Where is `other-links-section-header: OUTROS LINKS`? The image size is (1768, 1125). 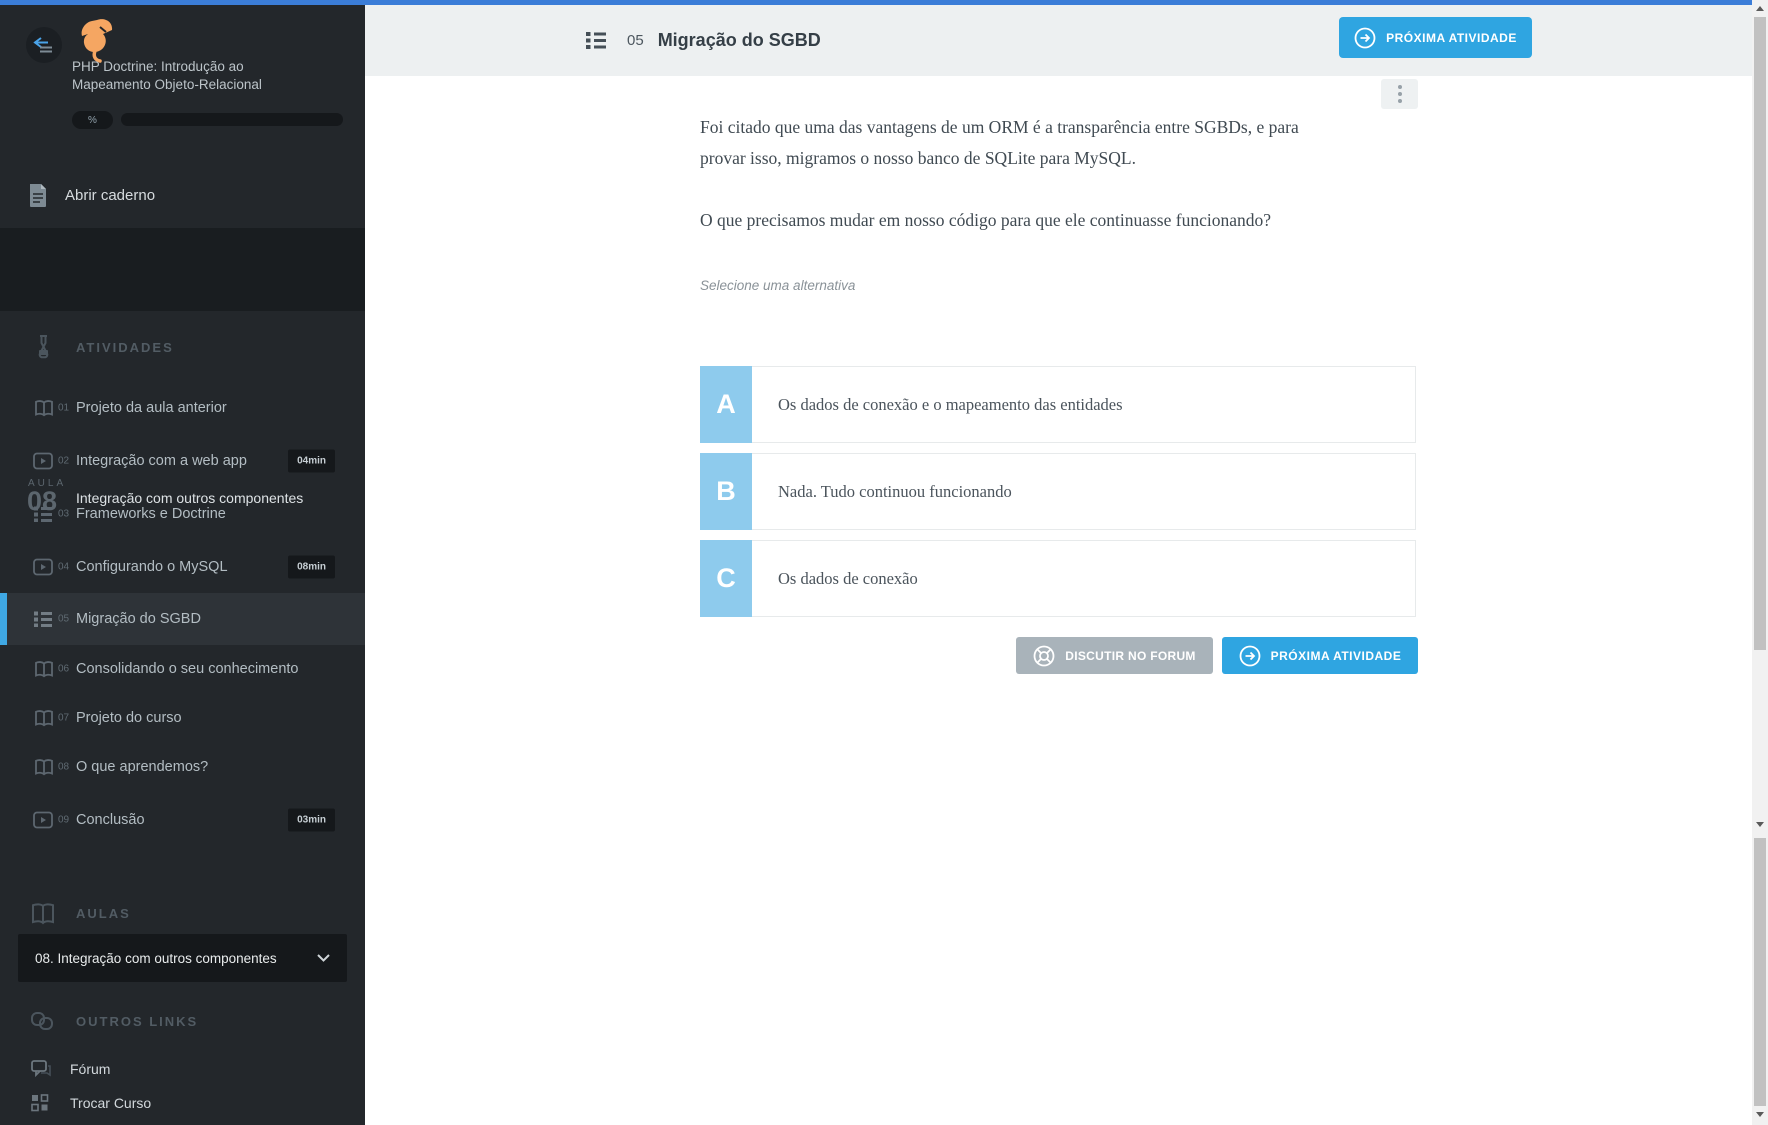 other-links-section-header: OUTROS LINKS is located at coordinates (182, 1021).